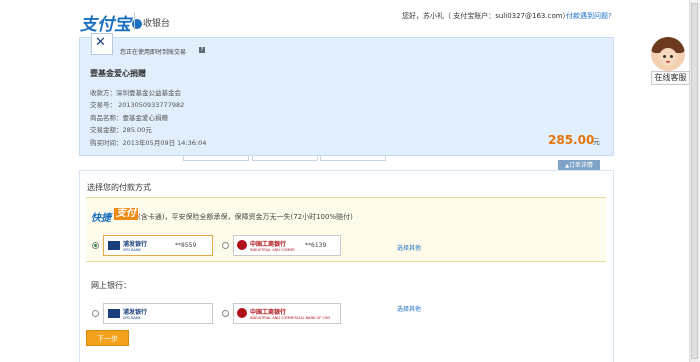 The image size is (700, 362). I want to click on express-card-tail-number: **6139, so click(316, 245).